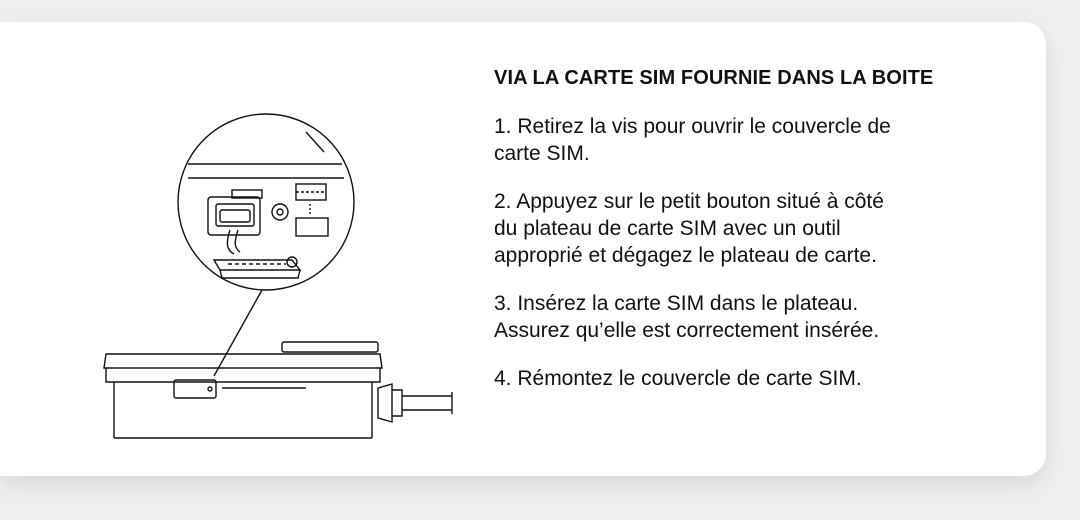  What do you see at coordinates (678, 378) in the screenshot?
I see `step-4-line-1: 4. Rémontez le couvercle de carte SIM.` at bounding box center [678, 378].